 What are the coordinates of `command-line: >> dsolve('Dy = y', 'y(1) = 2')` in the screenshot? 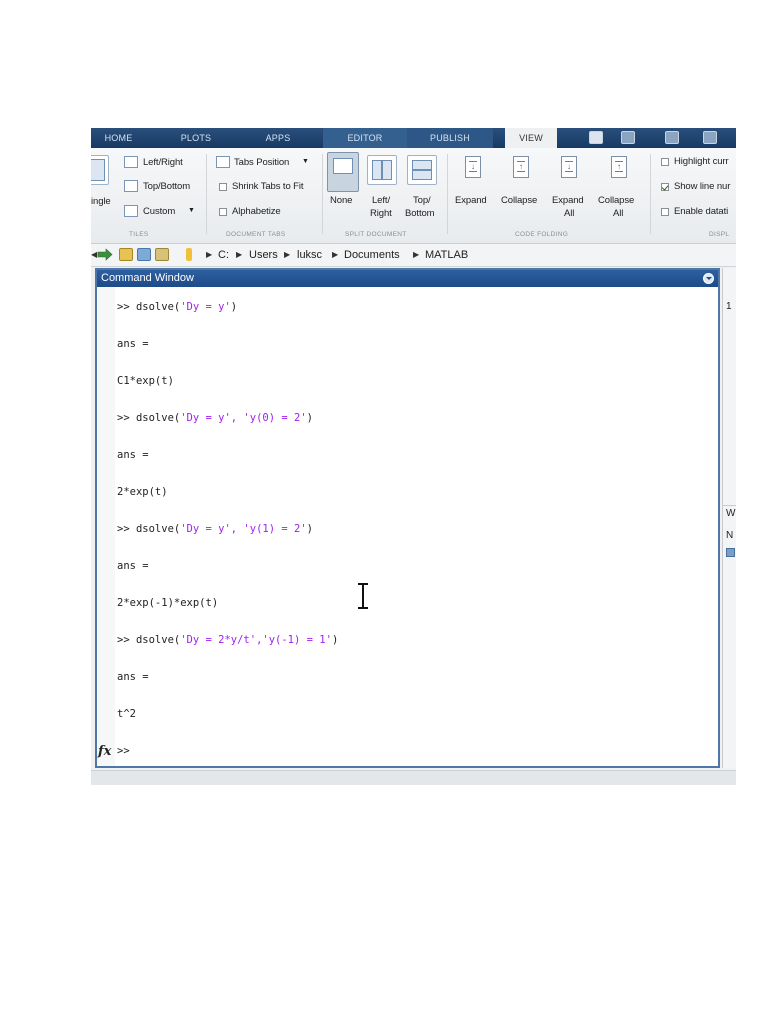 It's located at (215, 529).